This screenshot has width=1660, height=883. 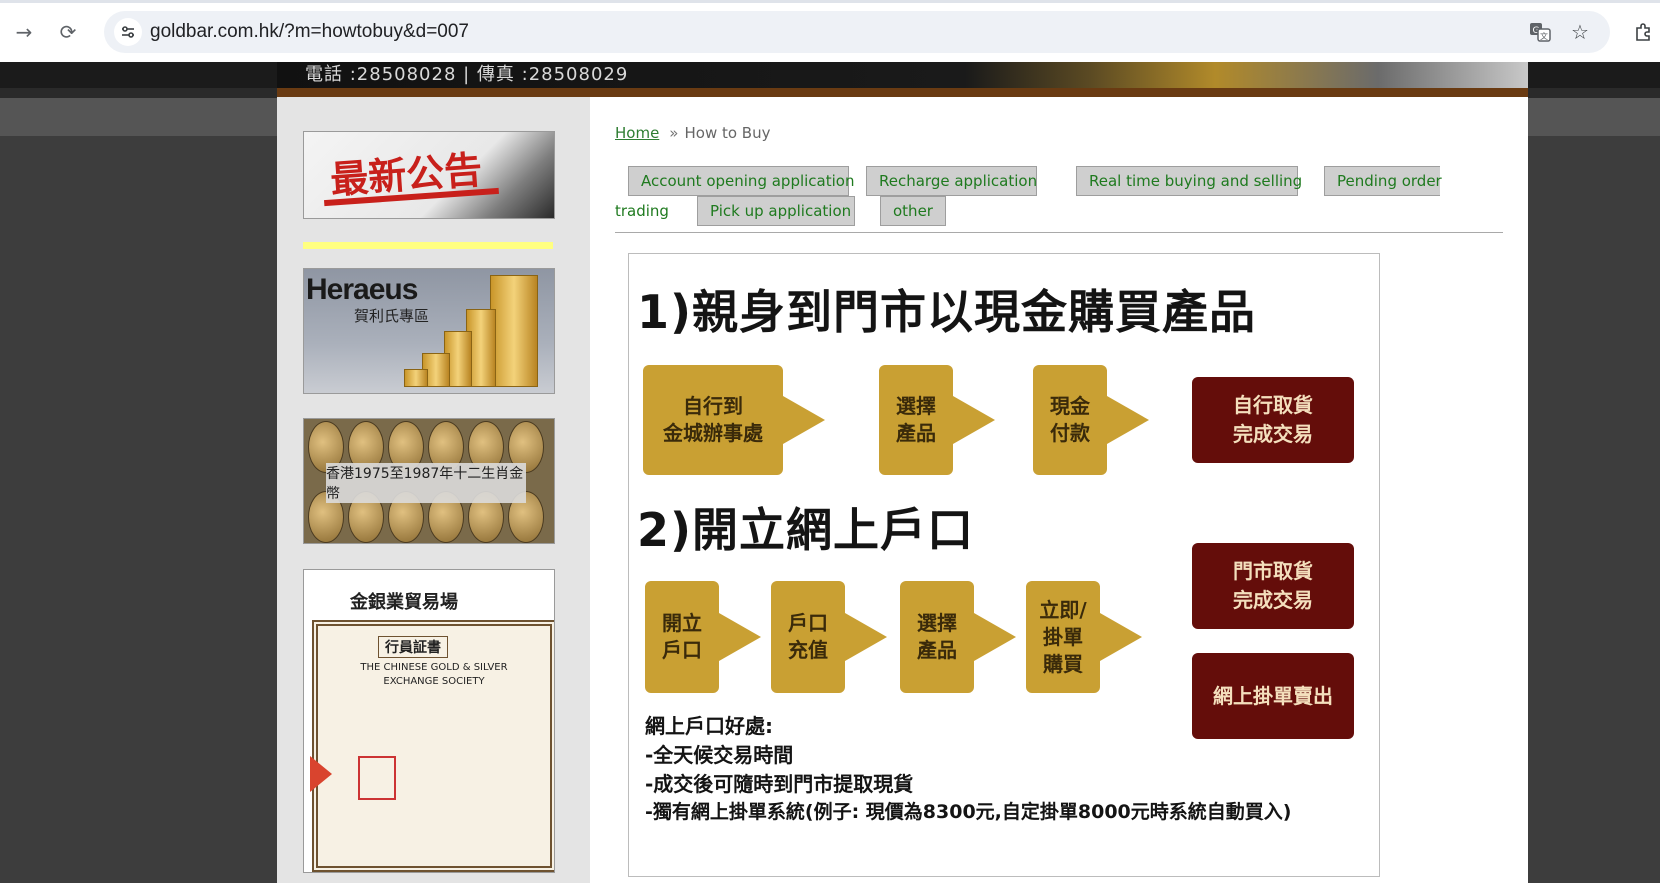 What do you see at coordinates (644, 211) in the screenshot?
I see `tab-pending-order-trading: trading` at bounding box center [644, 211].